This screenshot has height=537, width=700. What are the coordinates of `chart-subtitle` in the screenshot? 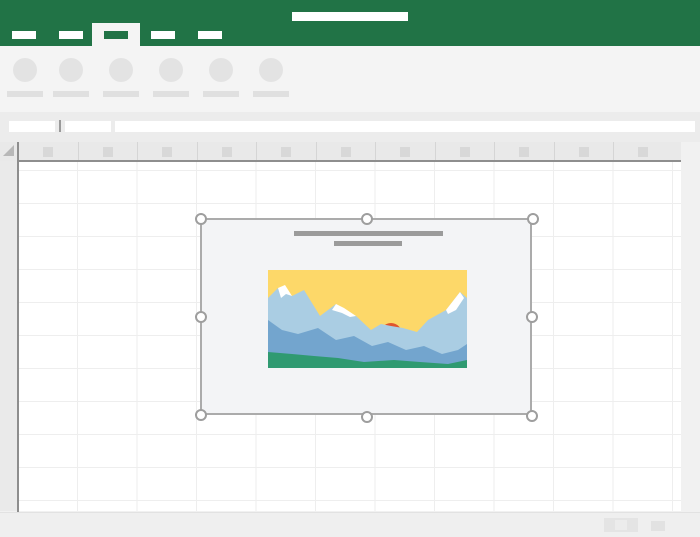 It's located at (368, 243).